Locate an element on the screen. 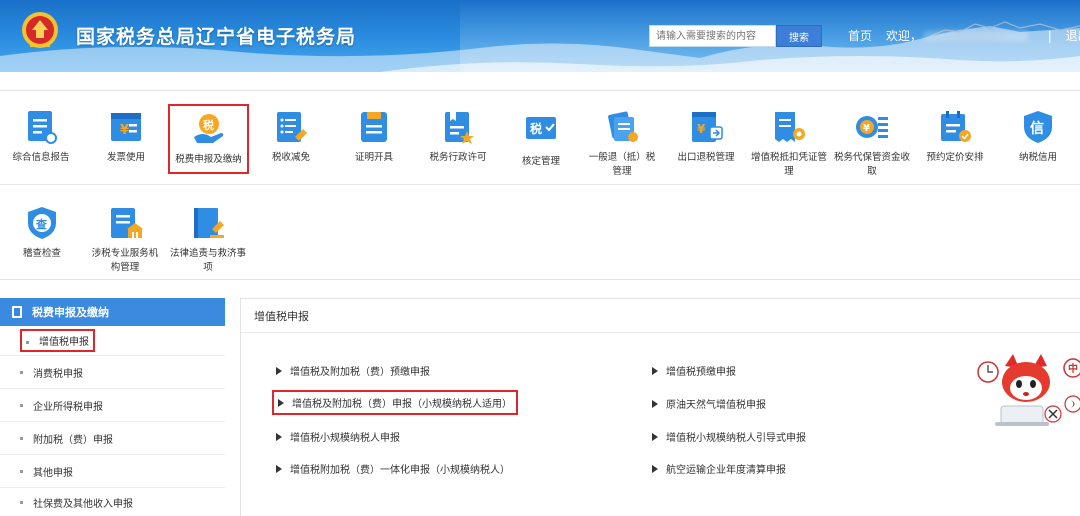 The height and width of the screenshot is (516, 1080). menu-label: 税务代保管资金收取 is located at coordinates (872, 164).